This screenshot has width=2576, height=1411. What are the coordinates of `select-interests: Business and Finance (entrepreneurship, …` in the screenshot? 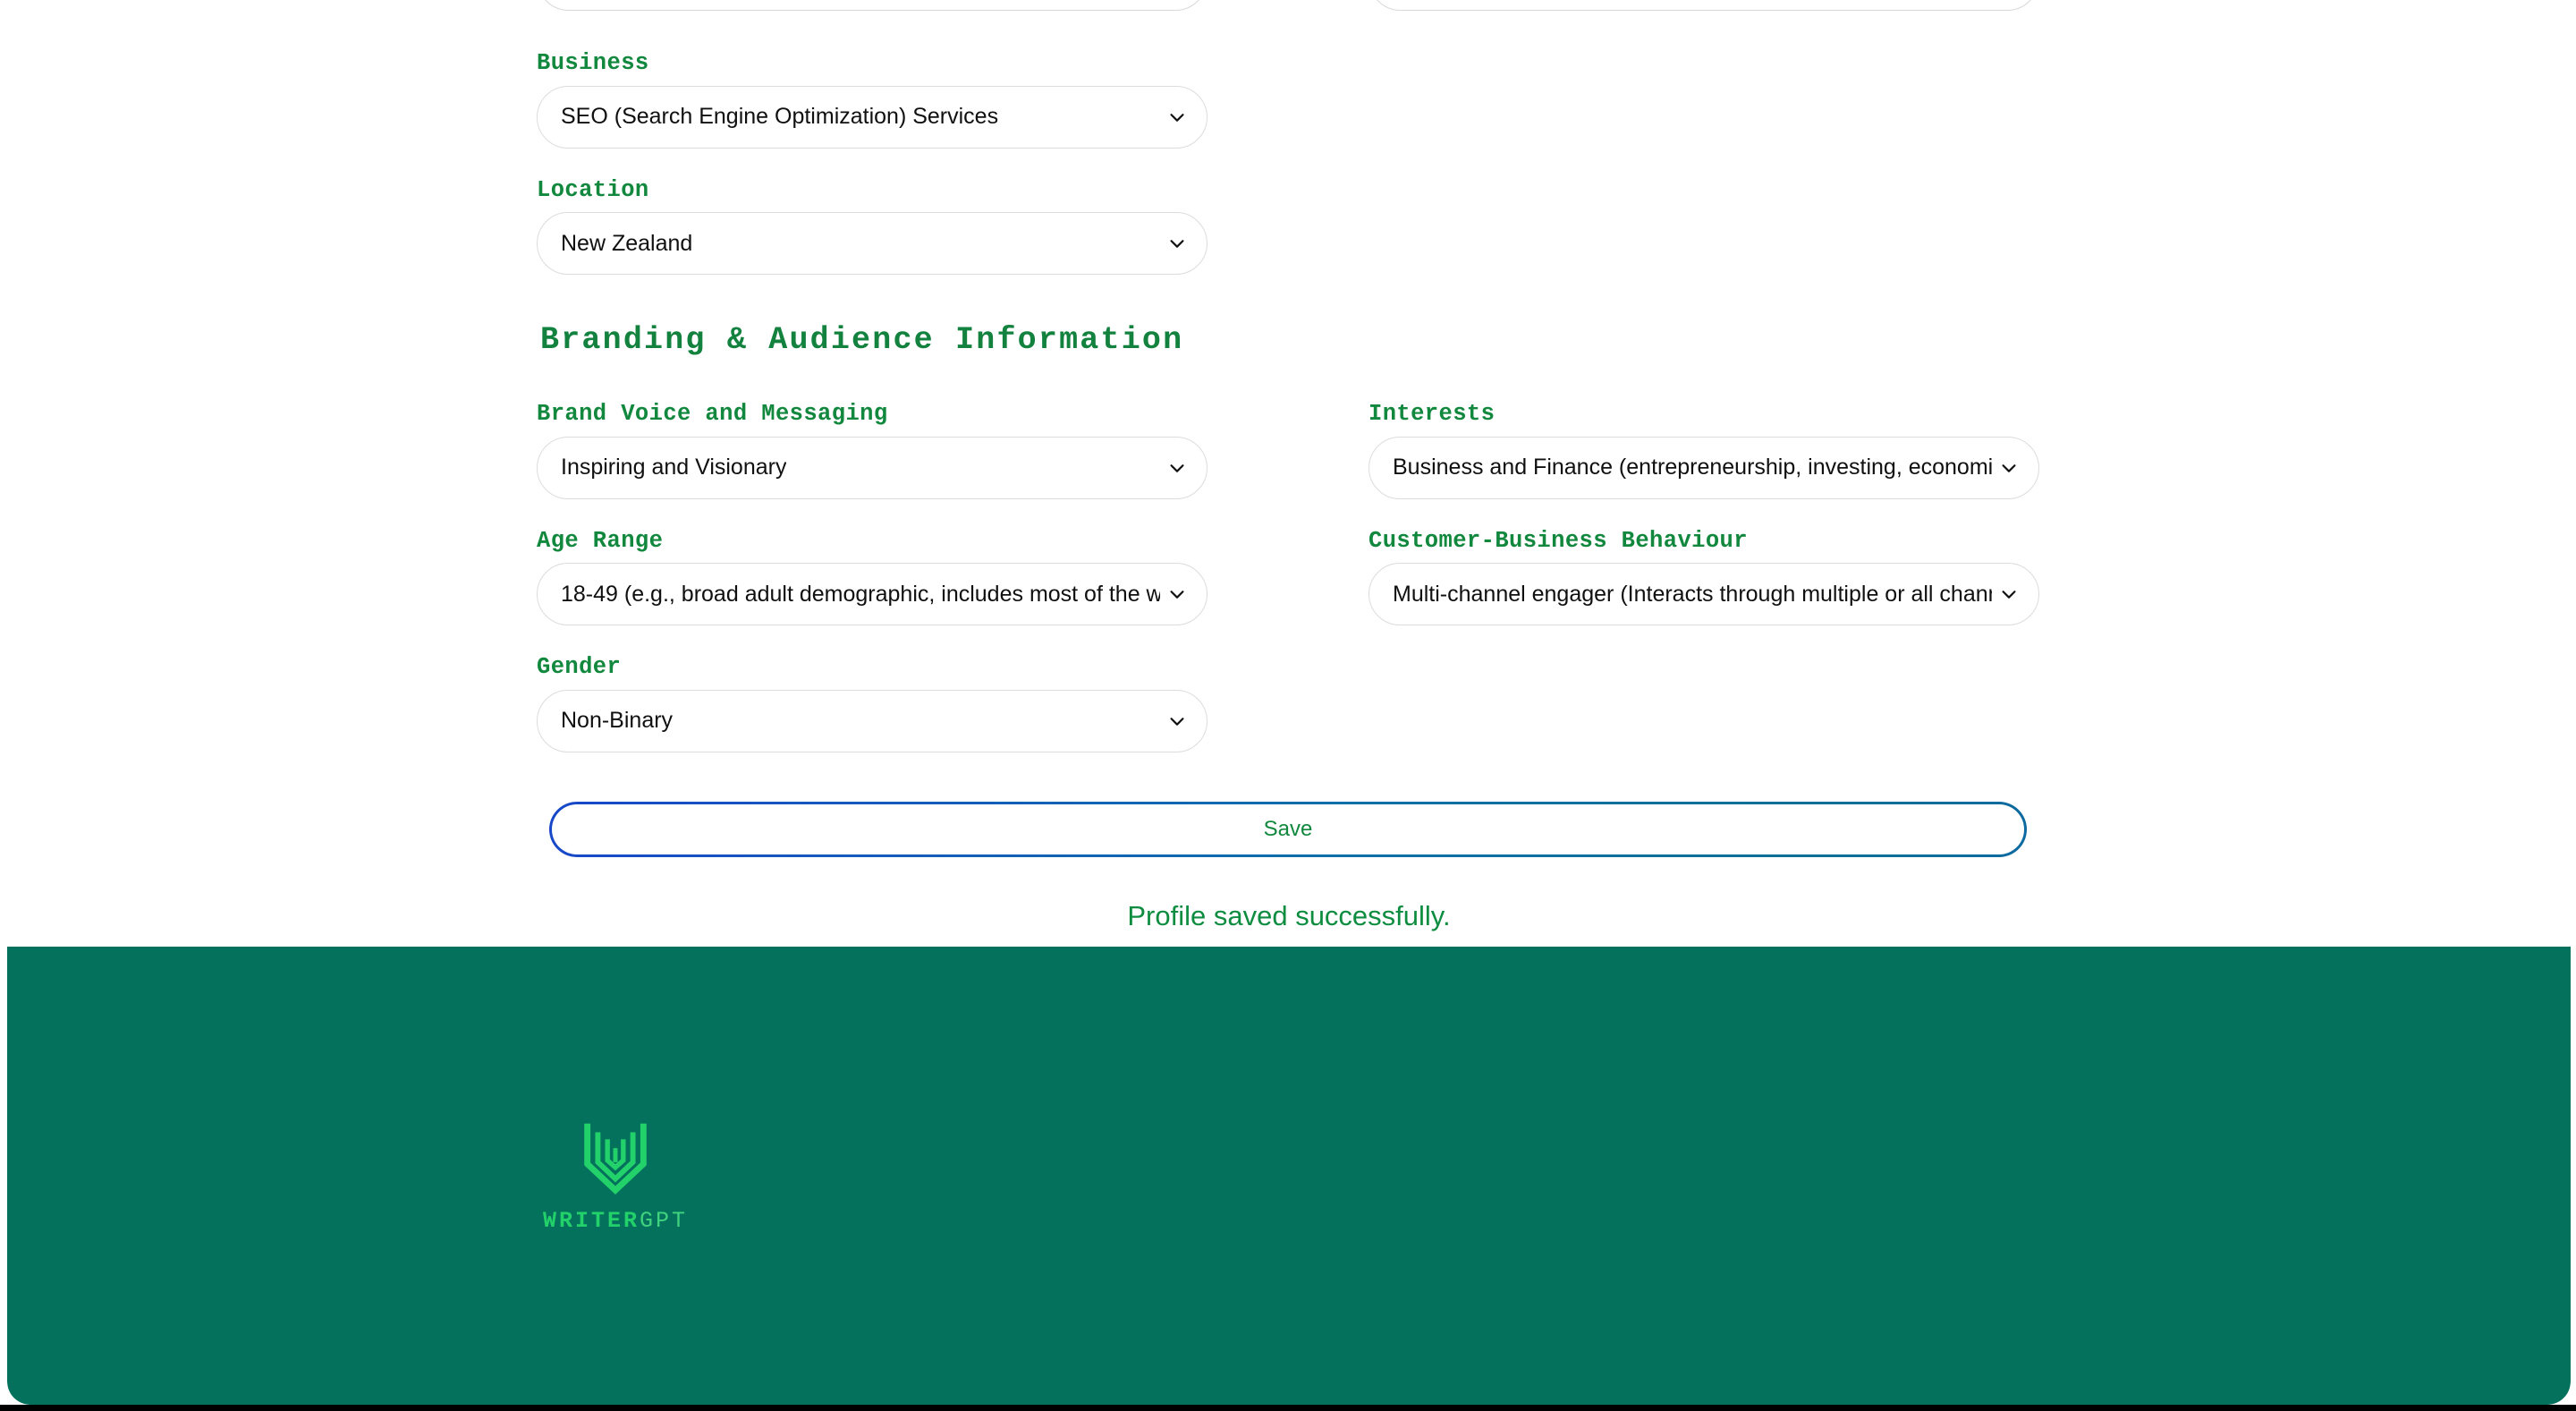 It's located at (1703, 467).